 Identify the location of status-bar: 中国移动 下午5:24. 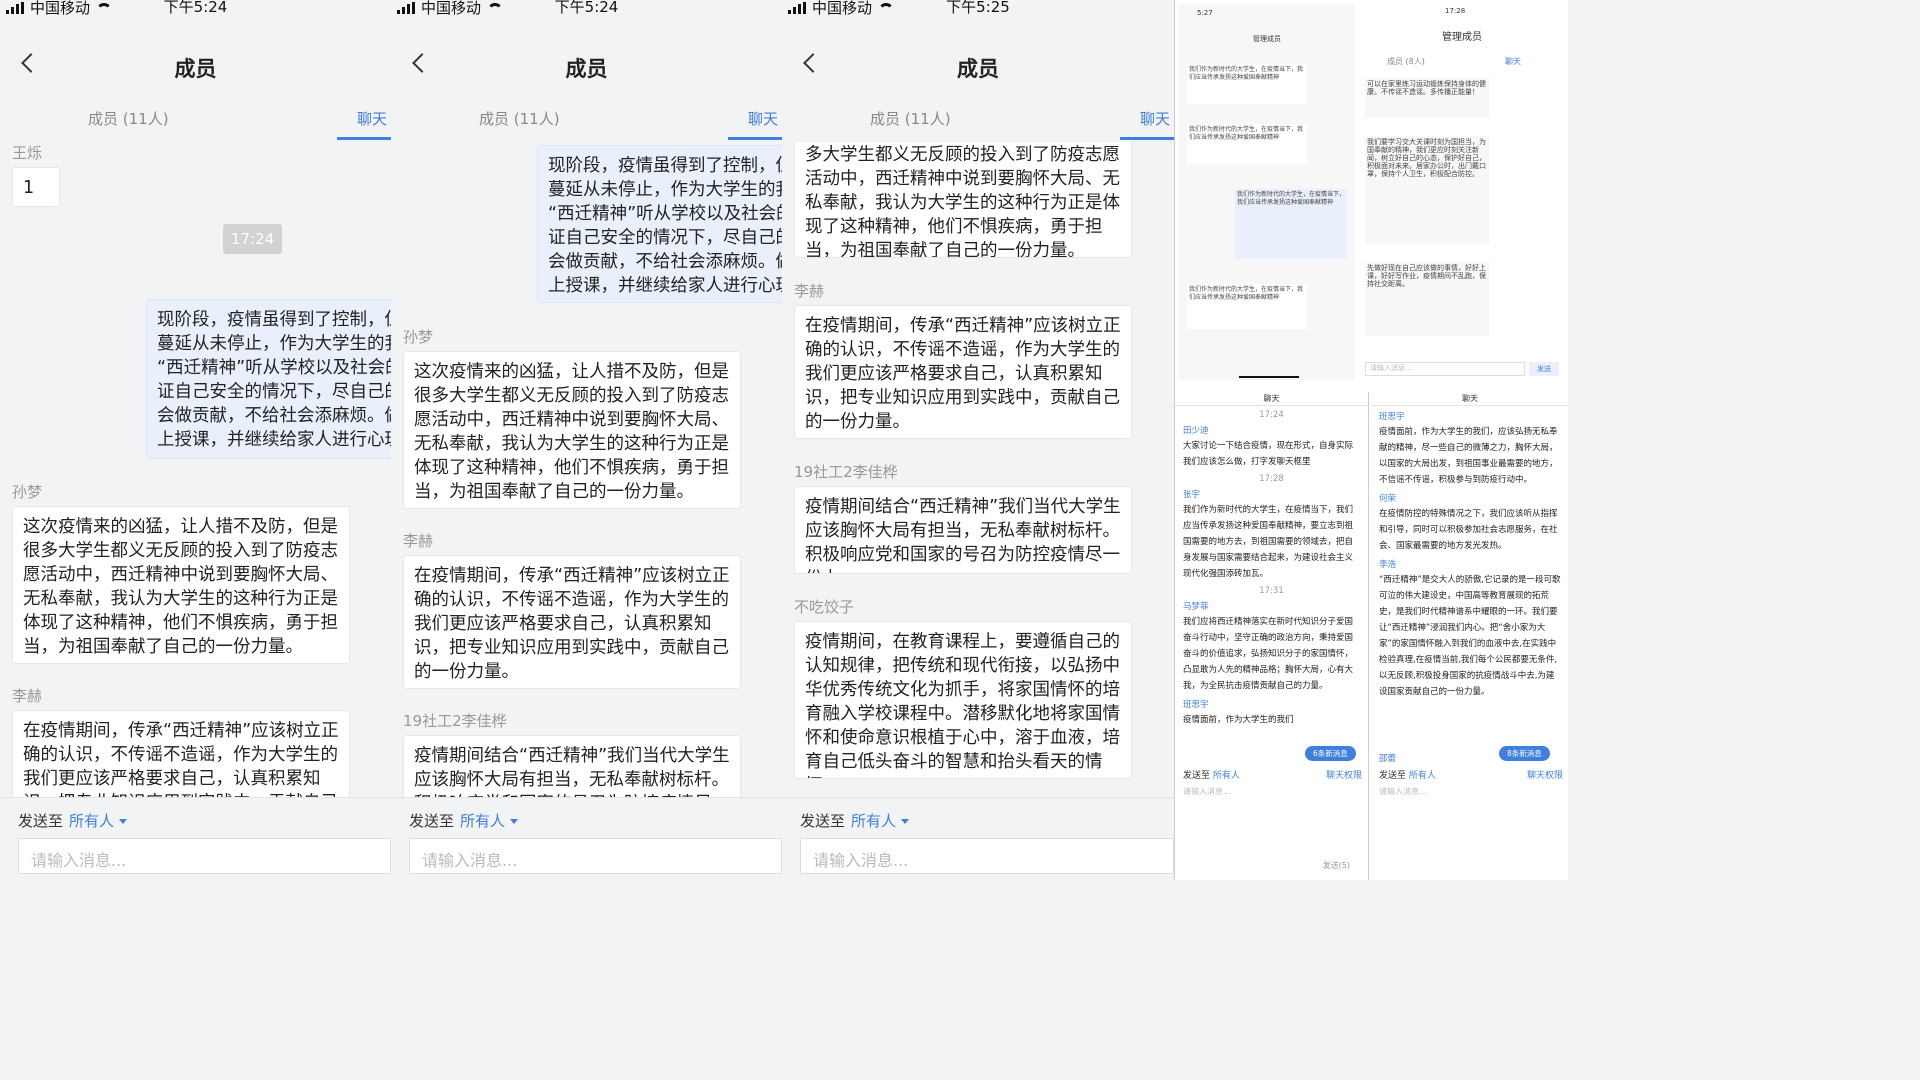
(586, 8).